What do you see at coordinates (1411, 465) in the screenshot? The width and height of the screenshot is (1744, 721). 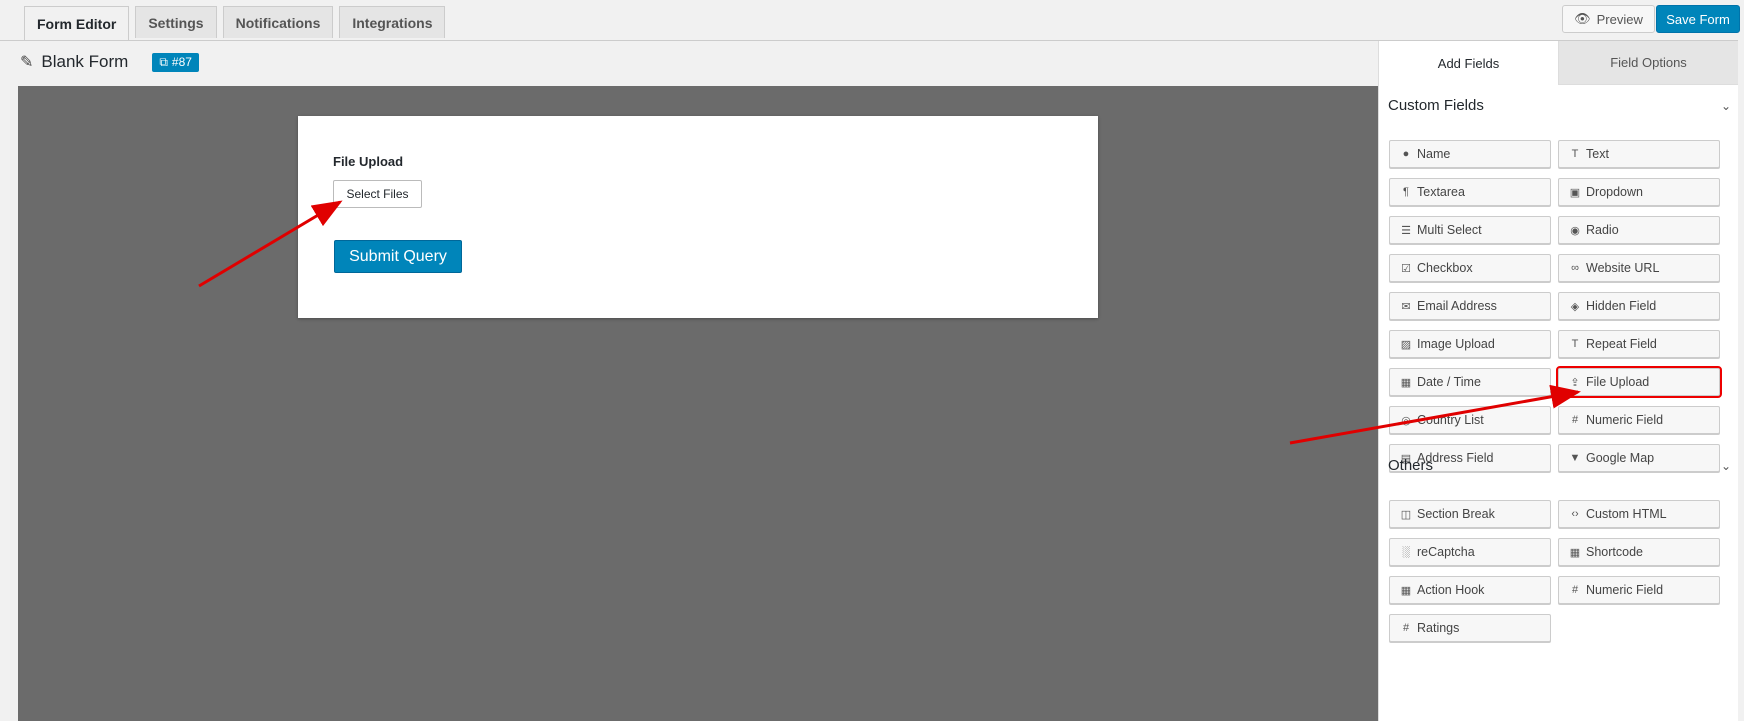 I see `others-title: Others` at bounding box center [1411, 465].